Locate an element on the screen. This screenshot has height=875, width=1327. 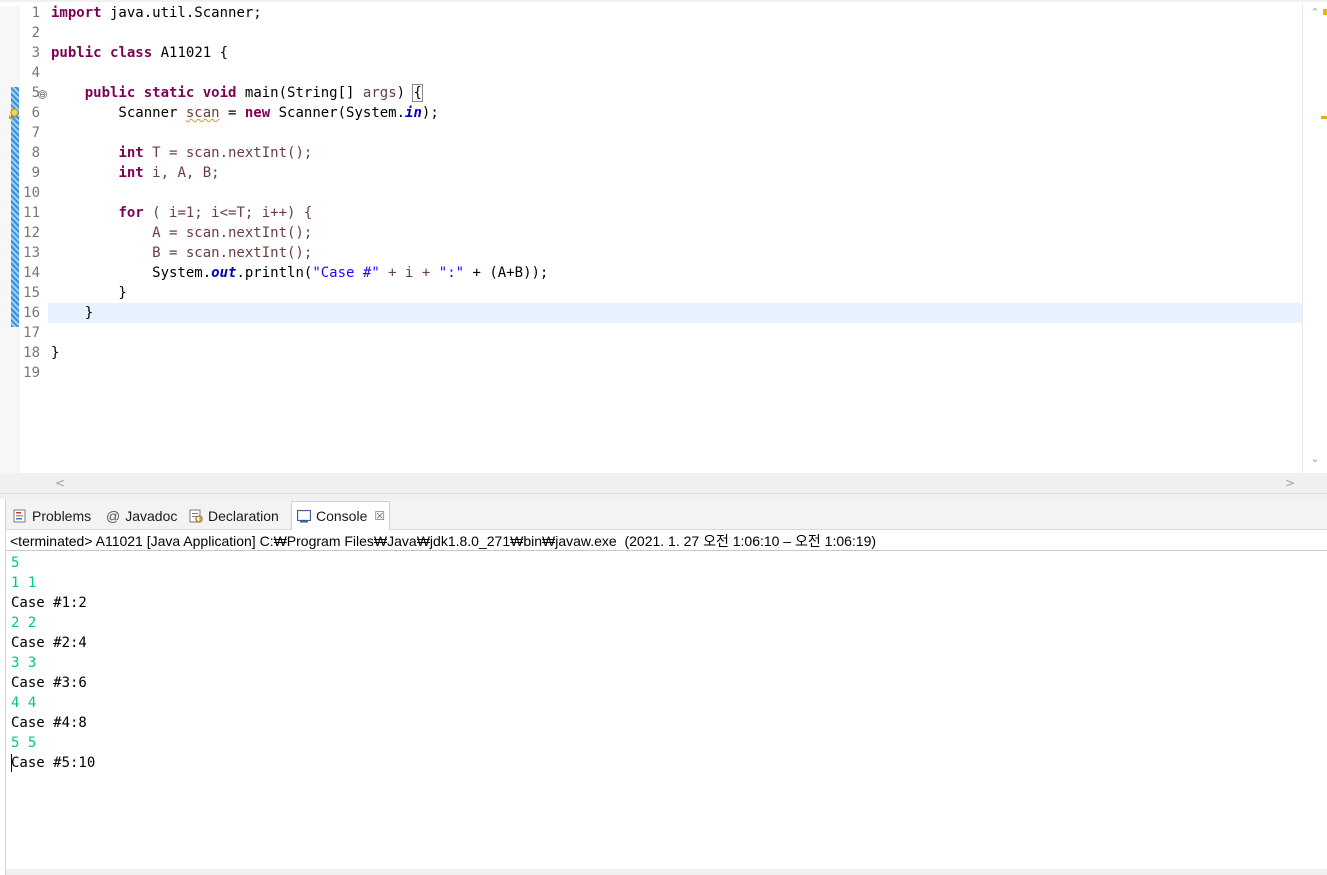
console-input-line: 4 4 is located at coordinates (24, 703).